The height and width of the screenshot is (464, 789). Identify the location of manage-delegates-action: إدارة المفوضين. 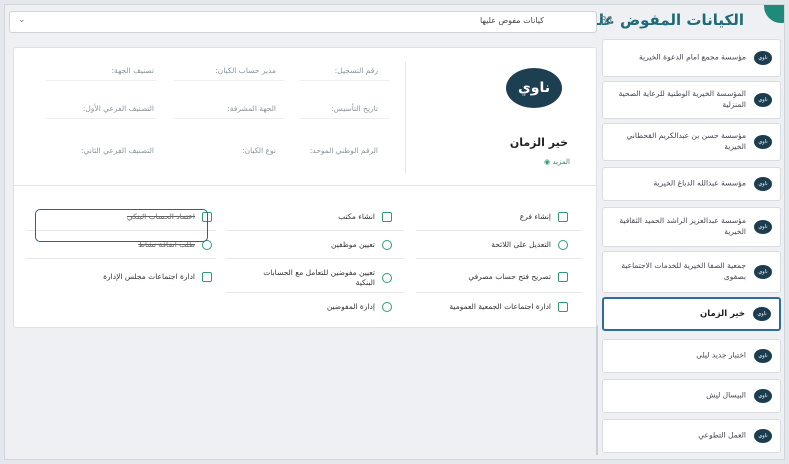
(359, 307).